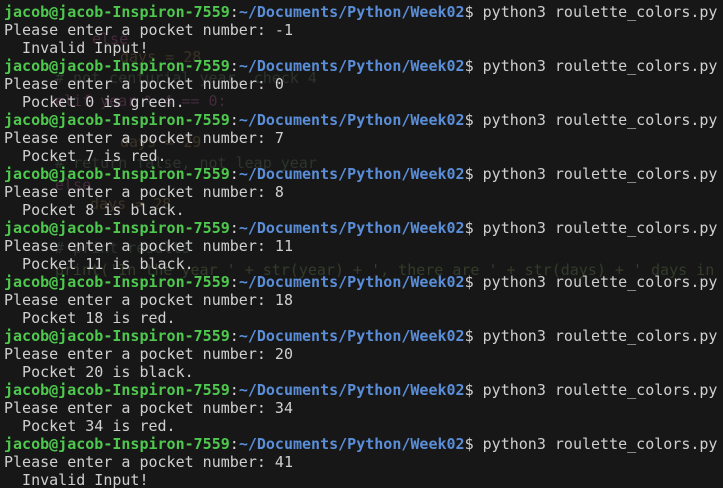 This screenshot has height=488, width=723. Describe the element at coordinates (85, 156) in the screenshot. I see `output-line: Pocket 7 is red.` at that location.